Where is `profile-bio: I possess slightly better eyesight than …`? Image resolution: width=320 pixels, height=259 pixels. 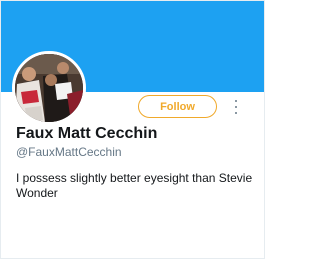
profile-bio: I possess slightly better eyesight than … is located at coordinates (134, 185).